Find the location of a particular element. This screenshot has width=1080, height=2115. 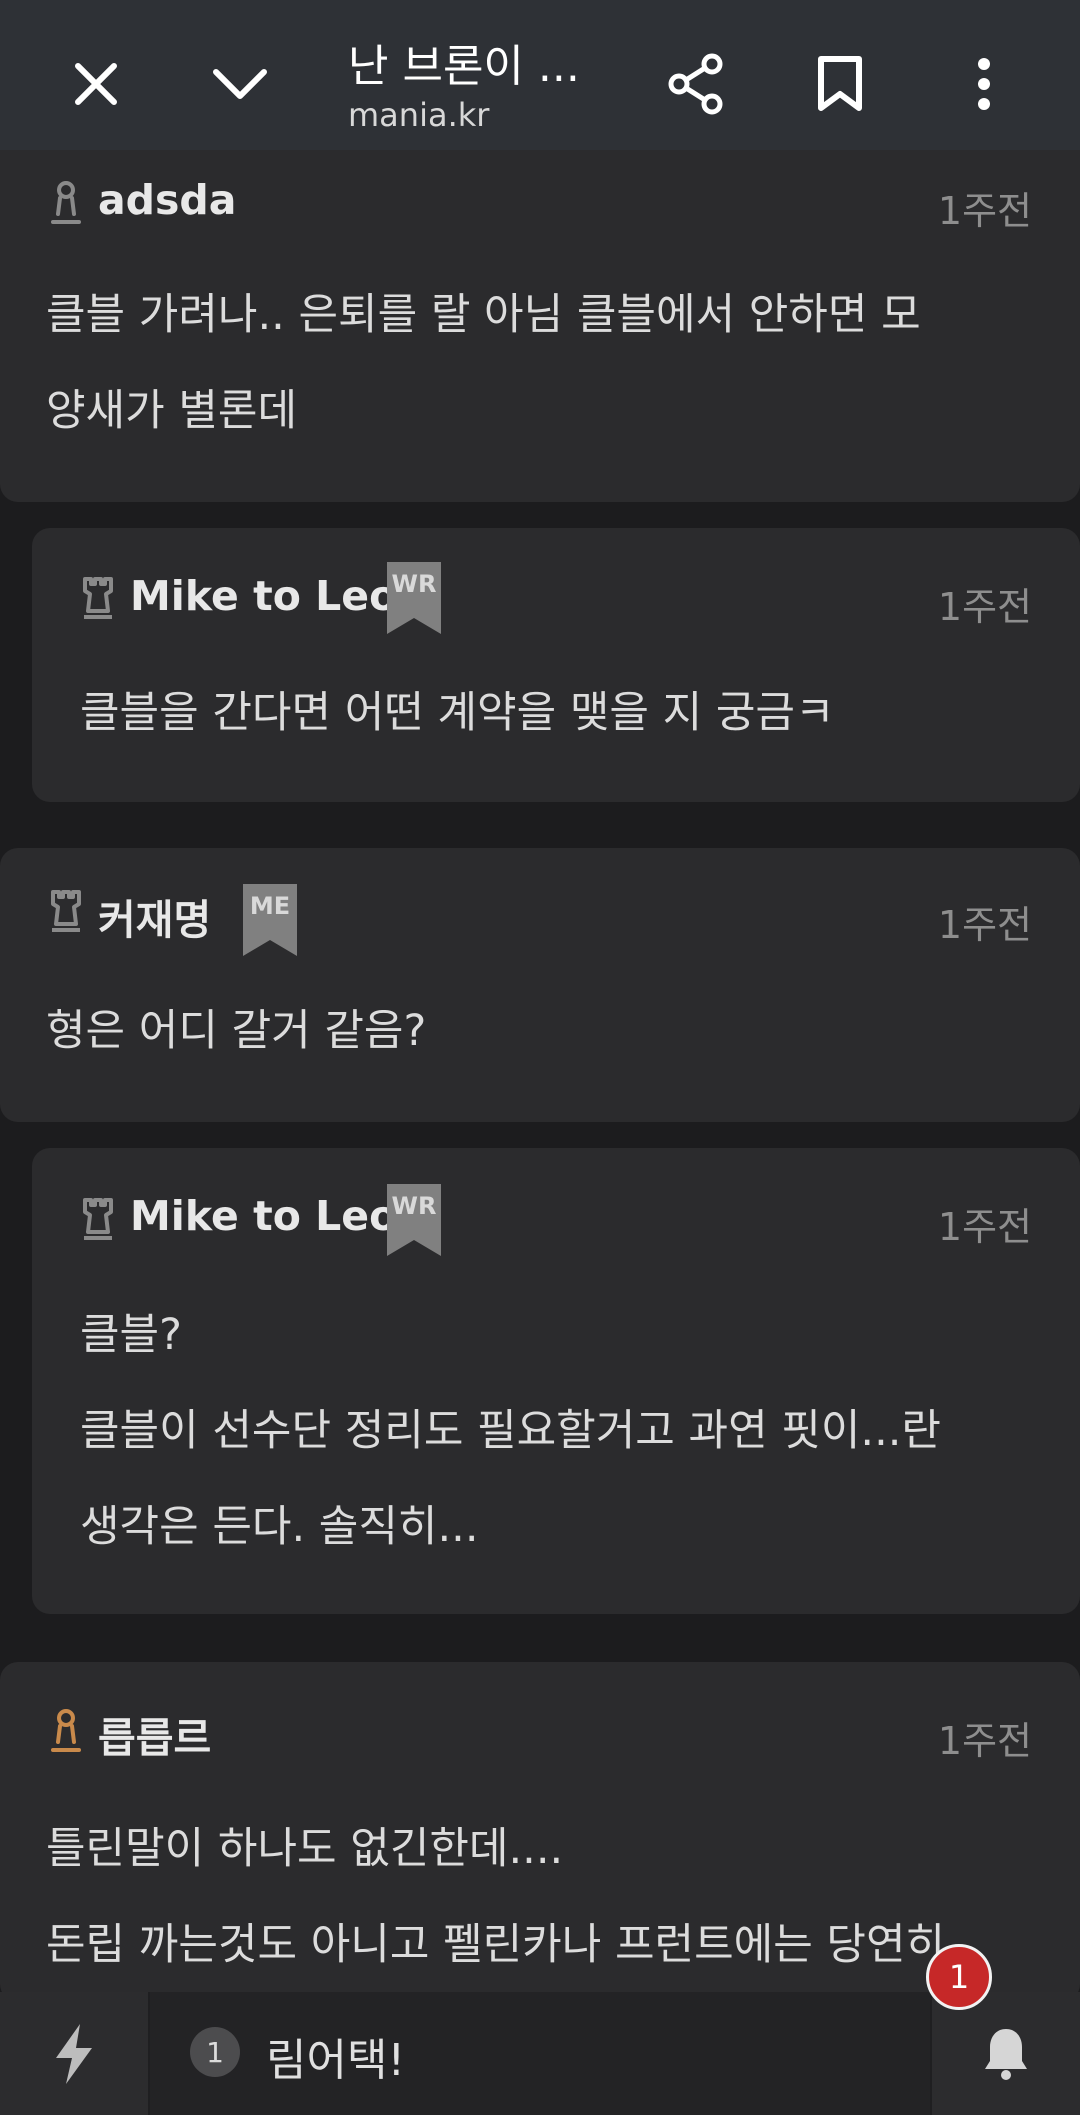

count-badge: 1 is located at coordinates (215, 2052).